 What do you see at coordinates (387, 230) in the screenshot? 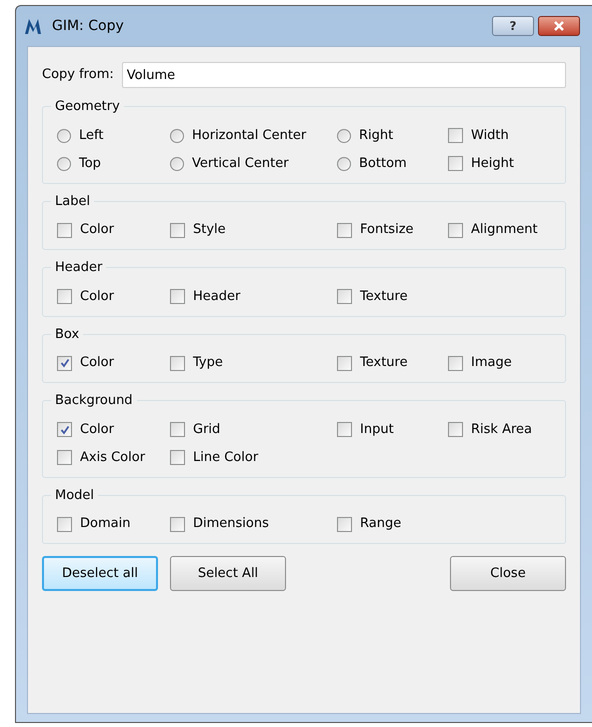
I see `option-label: Fontsize` at bounding box center [387, 230].